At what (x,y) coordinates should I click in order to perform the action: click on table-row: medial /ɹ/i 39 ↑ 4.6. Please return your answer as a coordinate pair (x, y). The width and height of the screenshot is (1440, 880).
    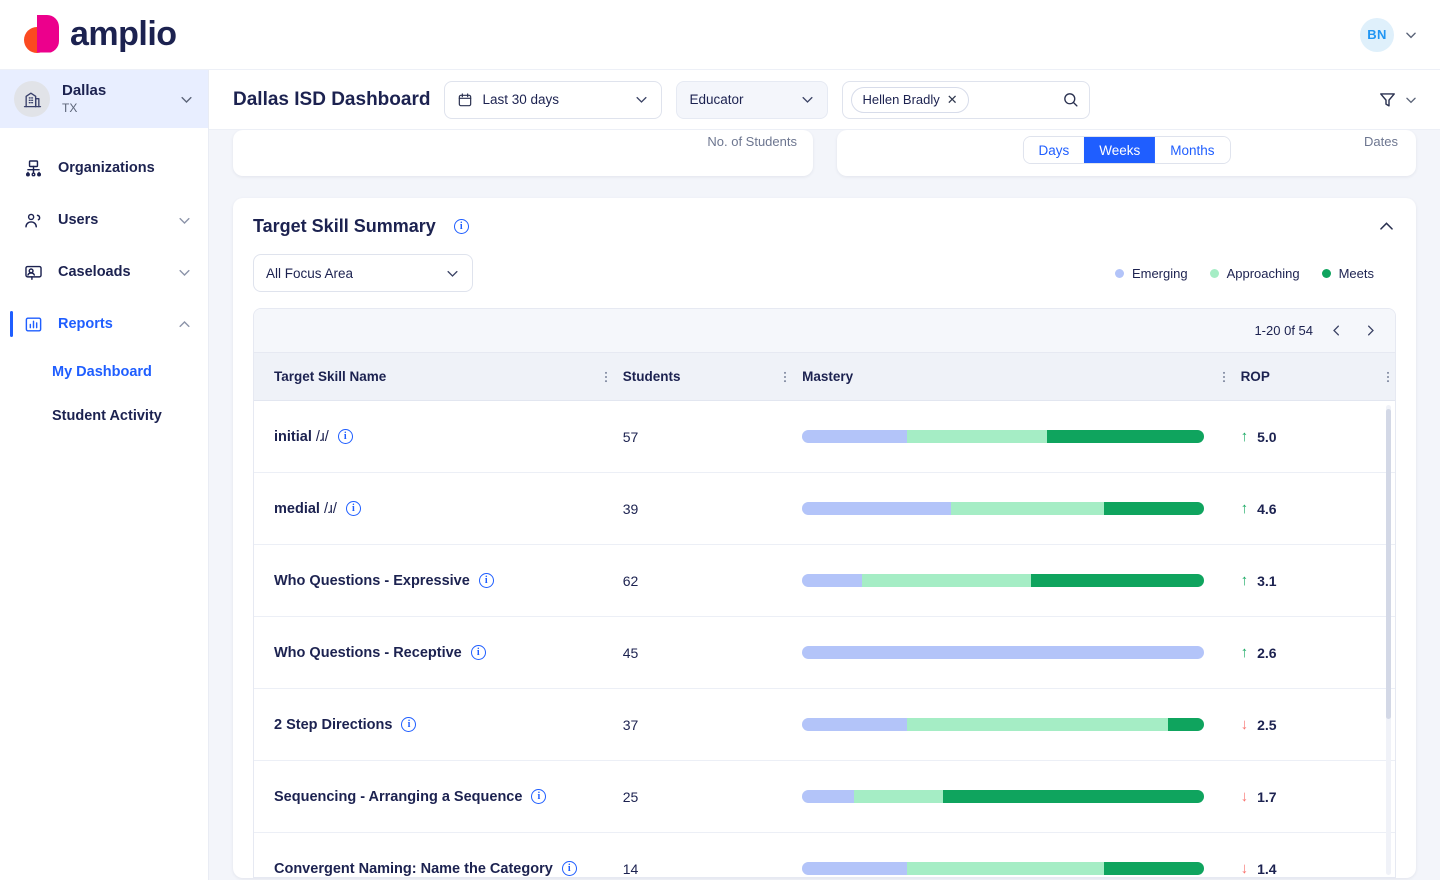
    Looking at the image, I should click on (824, 509).